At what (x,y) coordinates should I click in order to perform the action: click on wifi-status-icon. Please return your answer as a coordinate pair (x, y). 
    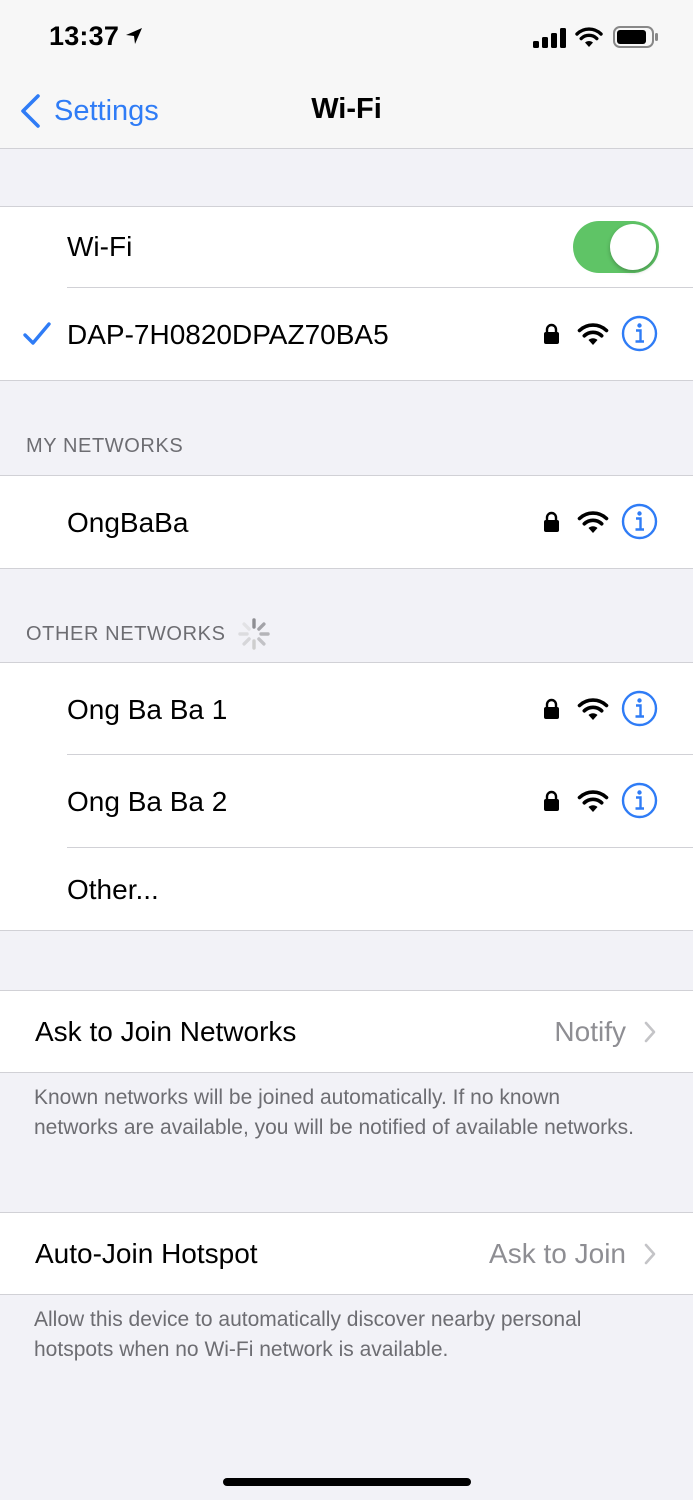
    Looking at the image, I should click on (589, 37).